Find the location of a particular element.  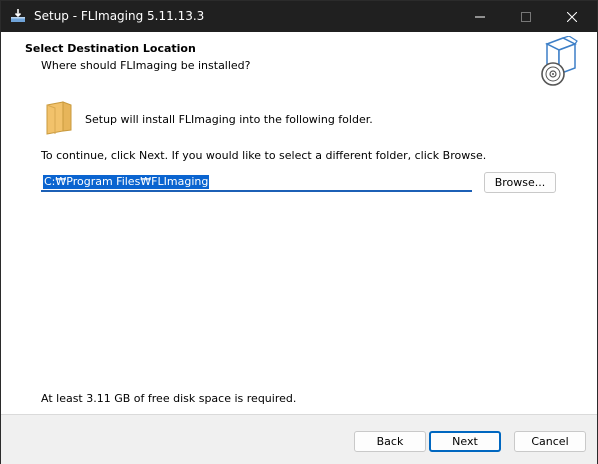

cancel-button: Cancel is located at coordinates (550, 441).